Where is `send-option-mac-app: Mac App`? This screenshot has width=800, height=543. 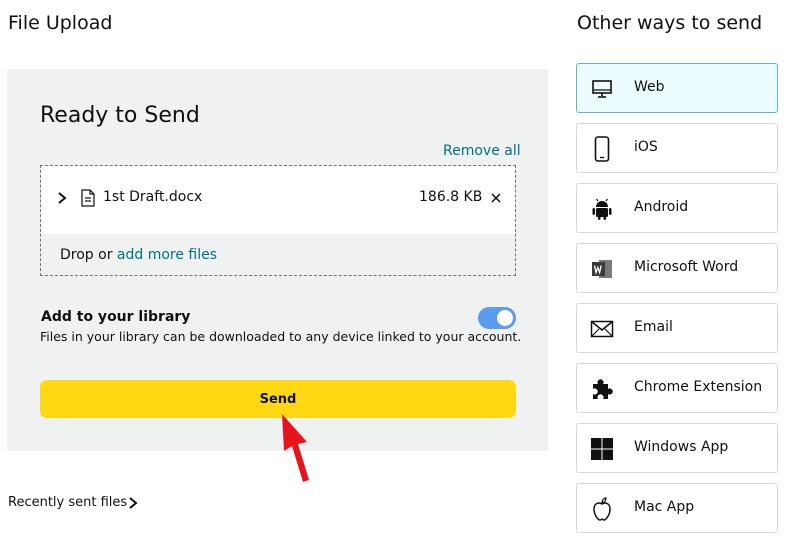 send-option-mac-app: Mac App is located at coordinates (677, 508).